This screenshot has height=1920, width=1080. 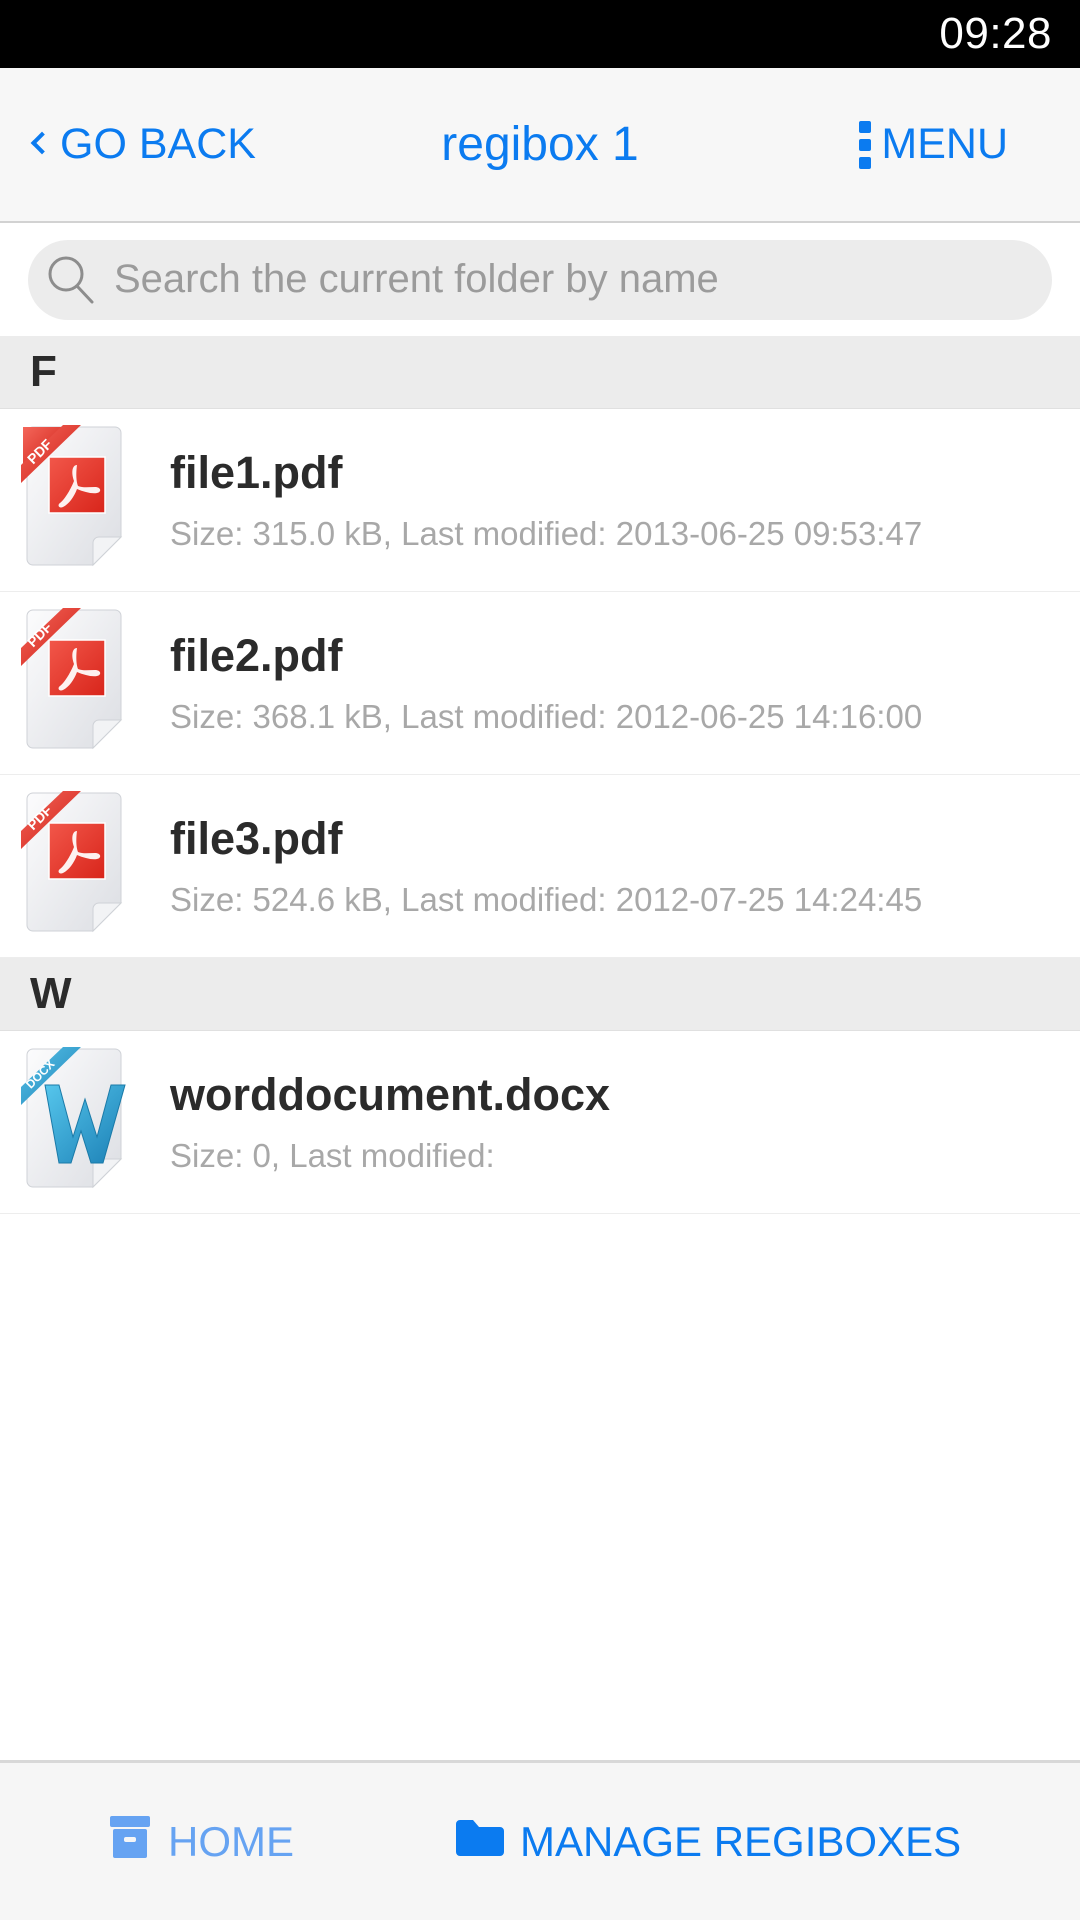 What do you see at coordinates (540, 372) in the screenshot?
I see `section-header-f: F` at bounding box center [540, 372].